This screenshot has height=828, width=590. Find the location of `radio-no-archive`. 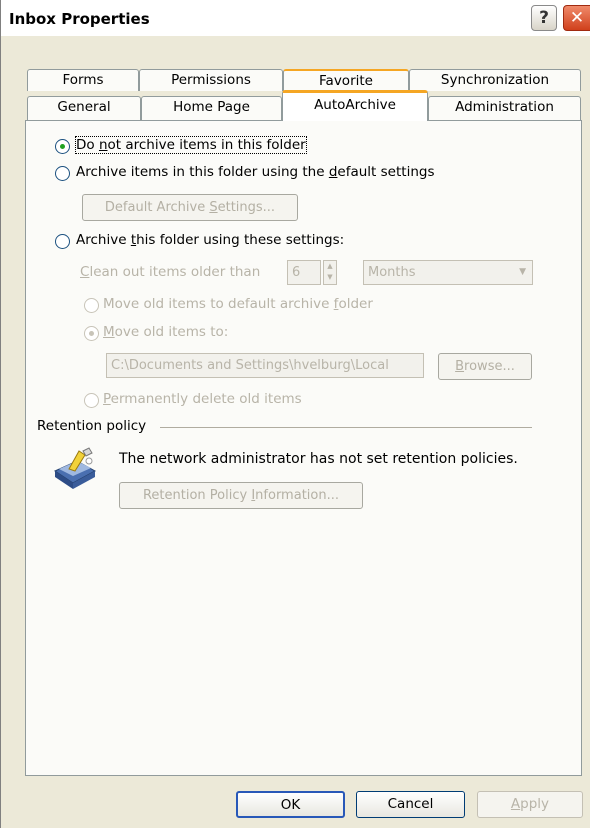

radio-no-archive is located at coordinates (62, 146).